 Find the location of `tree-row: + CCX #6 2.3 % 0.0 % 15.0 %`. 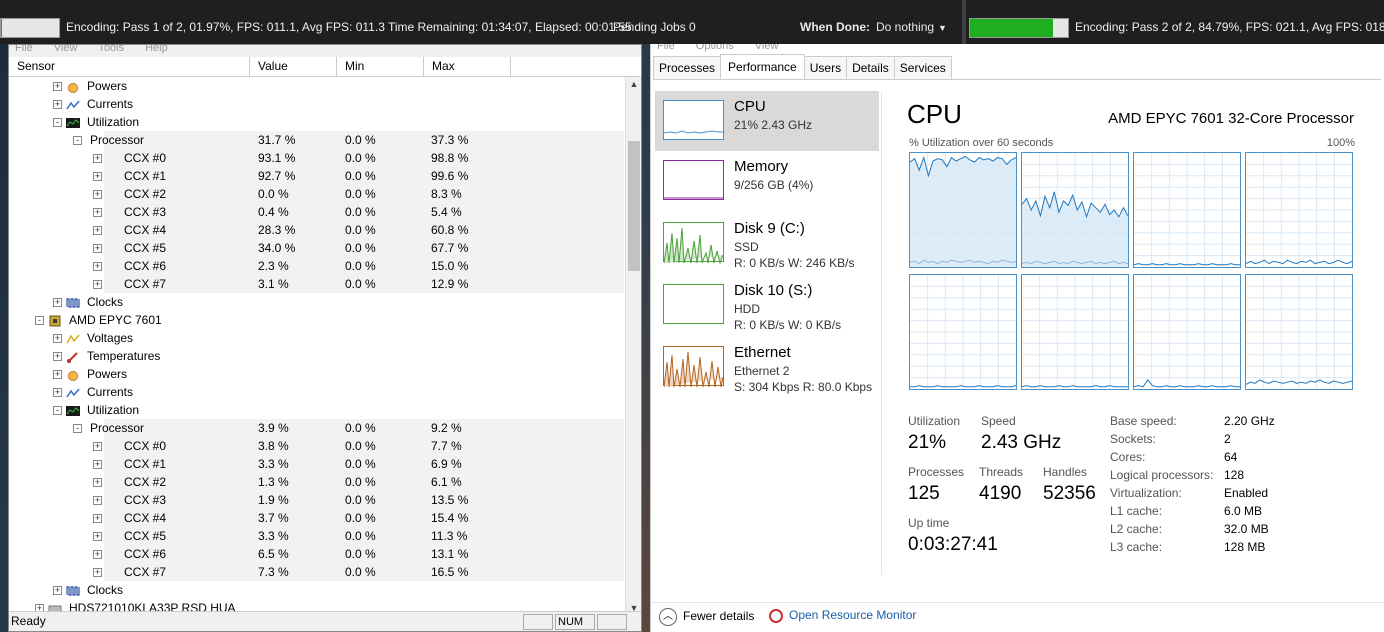

tree-row: + CCX #6 2.3 % 0.0 % 15.0 % is located at coordinates (317, 266).